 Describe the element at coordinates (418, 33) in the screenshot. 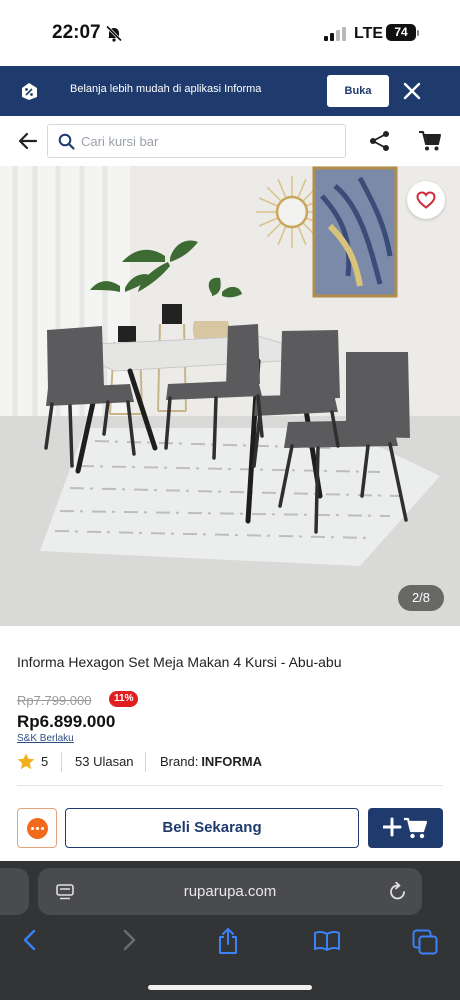

I see `battery-tip` at that location.